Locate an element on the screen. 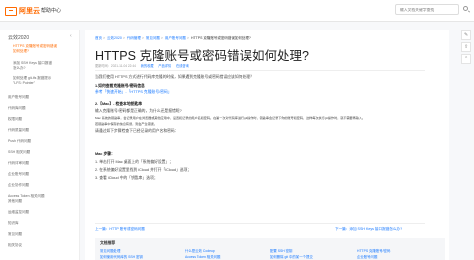 This screenshot has width=474, height=260. line-text: 1.如何查看克隆账号/密码信息 is located at coordinates (120, 86).